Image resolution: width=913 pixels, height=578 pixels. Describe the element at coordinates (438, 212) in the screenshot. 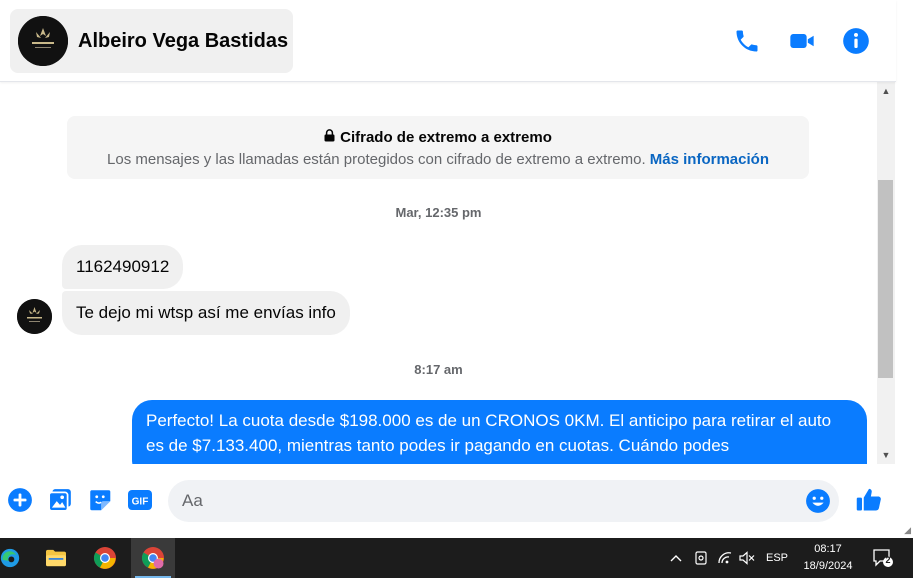

I see `timestamp: Mar, 12:35 pm` at that location.